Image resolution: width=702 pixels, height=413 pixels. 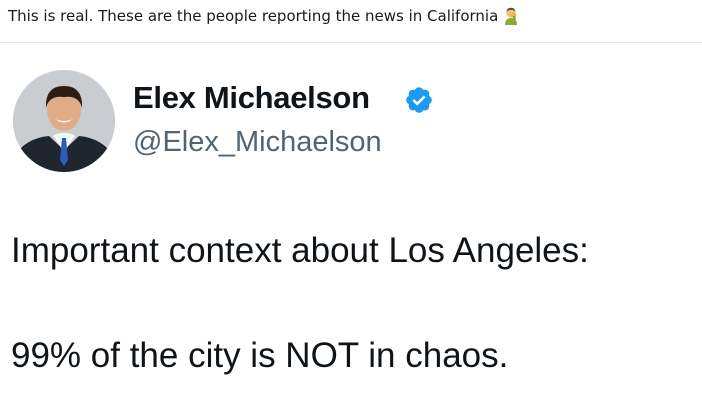 What do you see at coordinates (64, 121) in the screenshot?
I see `avatar` at bounding box center [64, 121].